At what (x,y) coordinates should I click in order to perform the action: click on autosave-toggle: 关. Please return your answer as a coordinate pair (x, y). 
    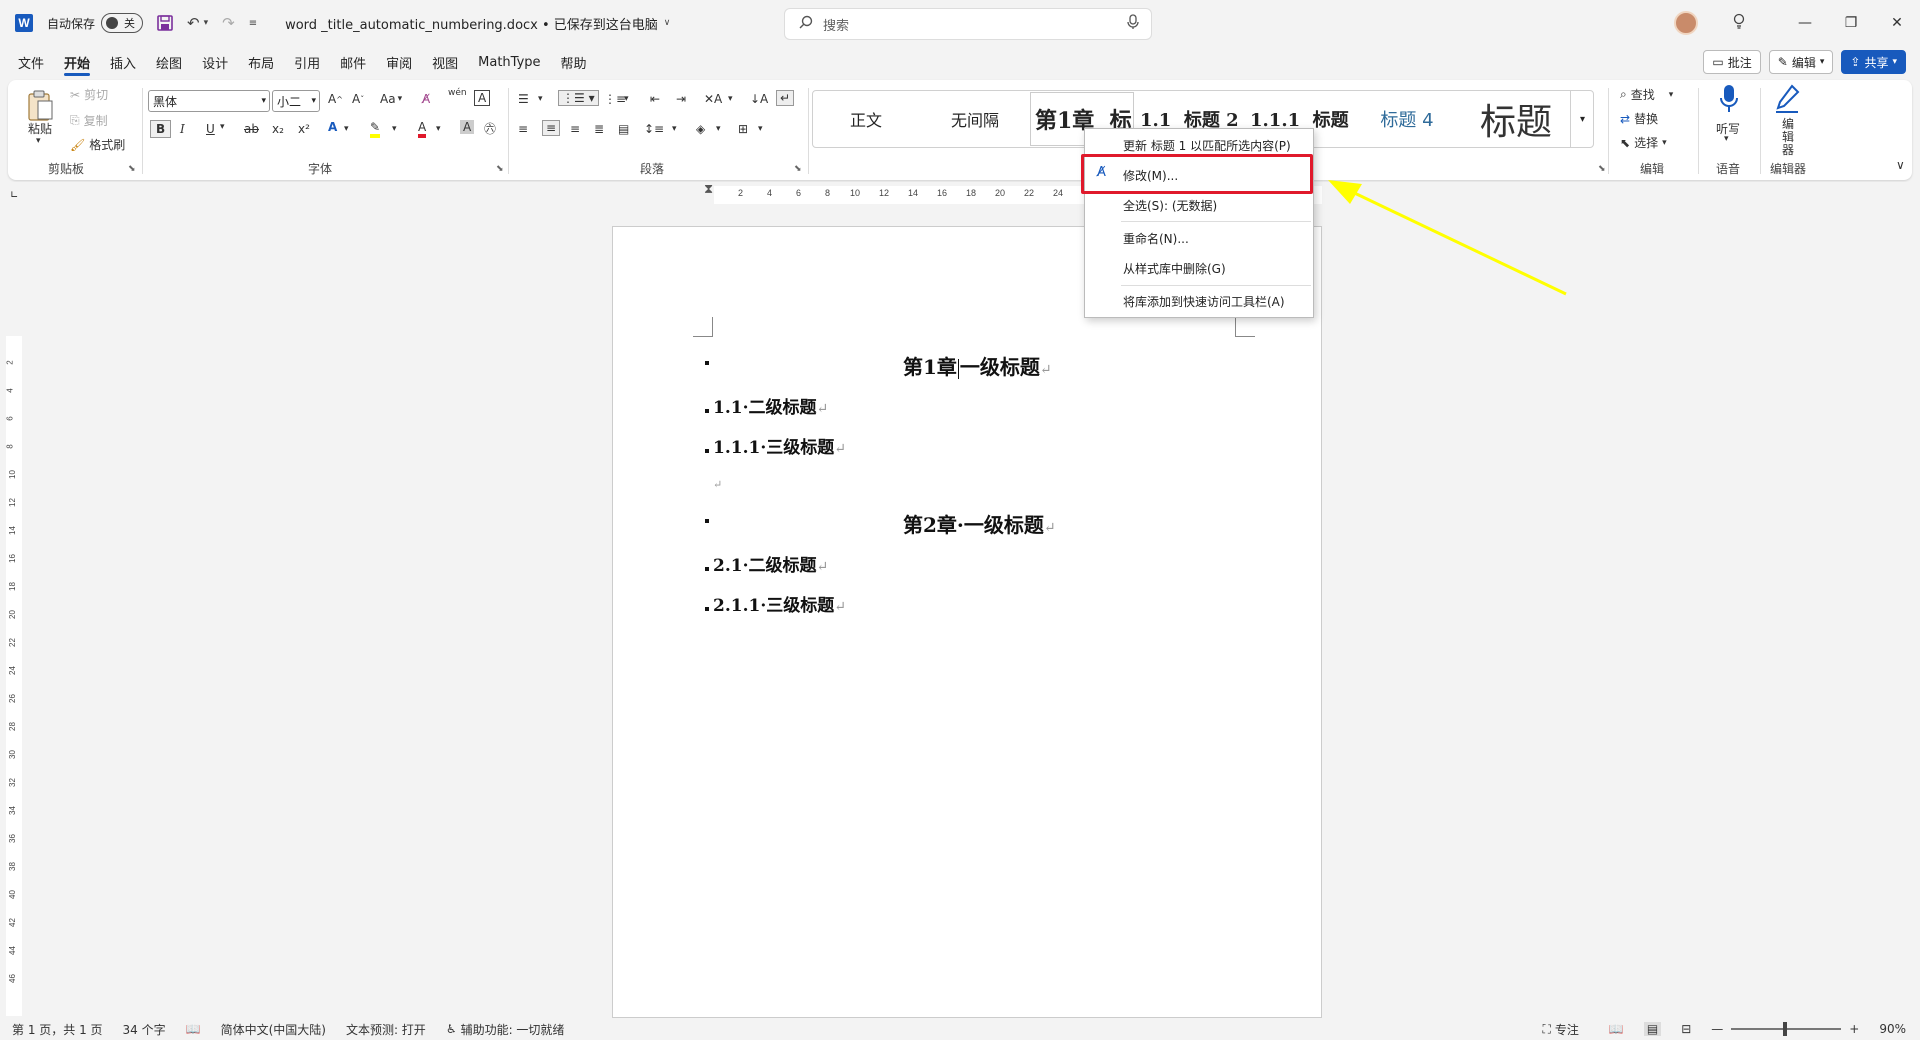
    Looking at the image, I should click on (122, 23).